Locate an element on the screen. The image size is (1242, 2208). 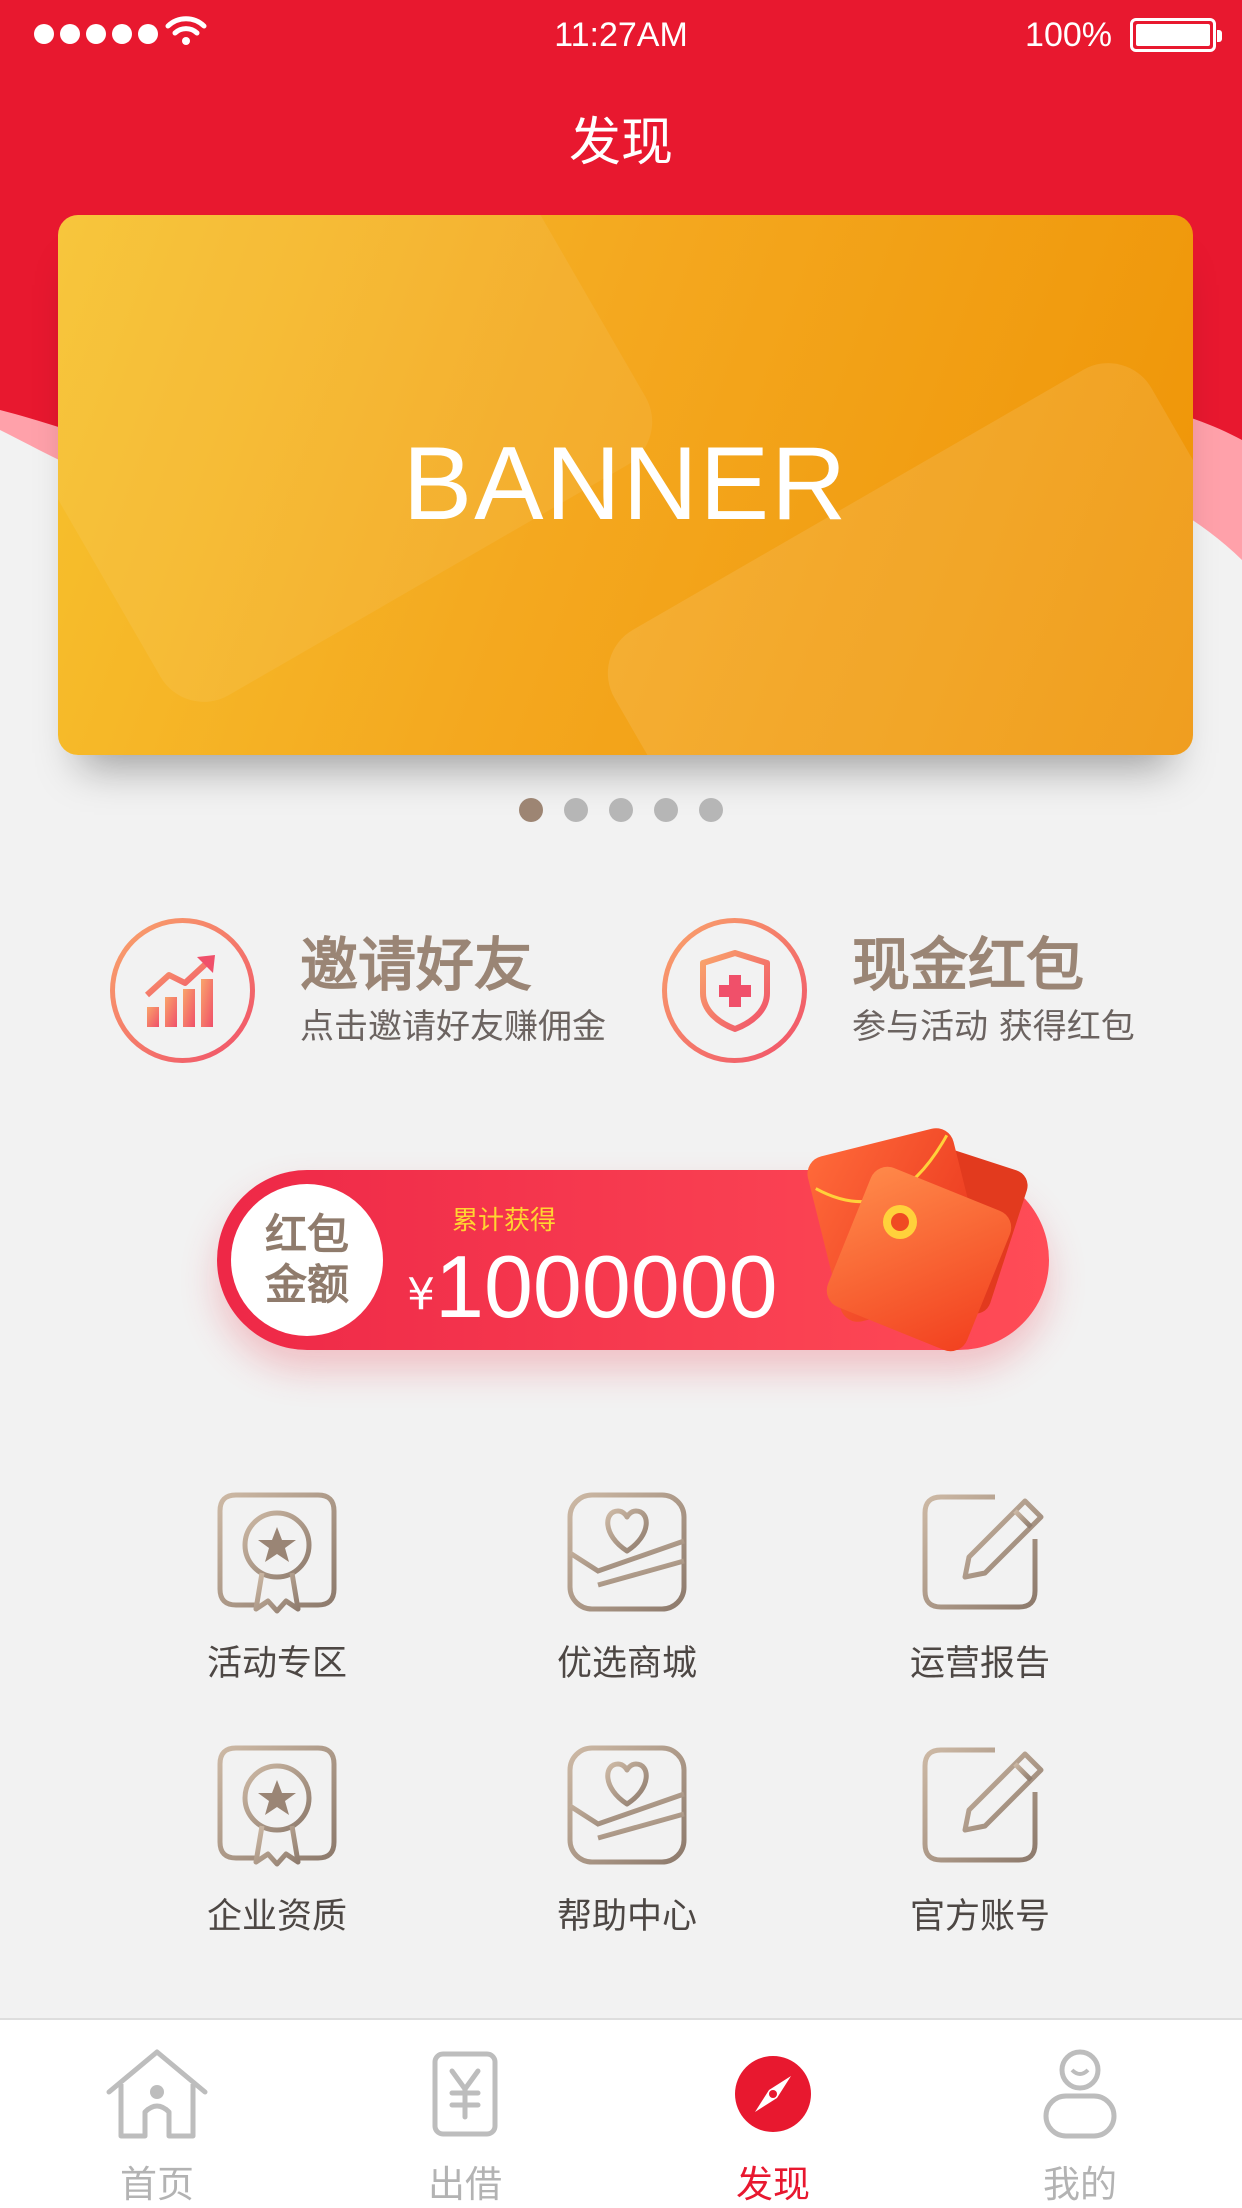
home-icon is located at coordinates (157, 2094).